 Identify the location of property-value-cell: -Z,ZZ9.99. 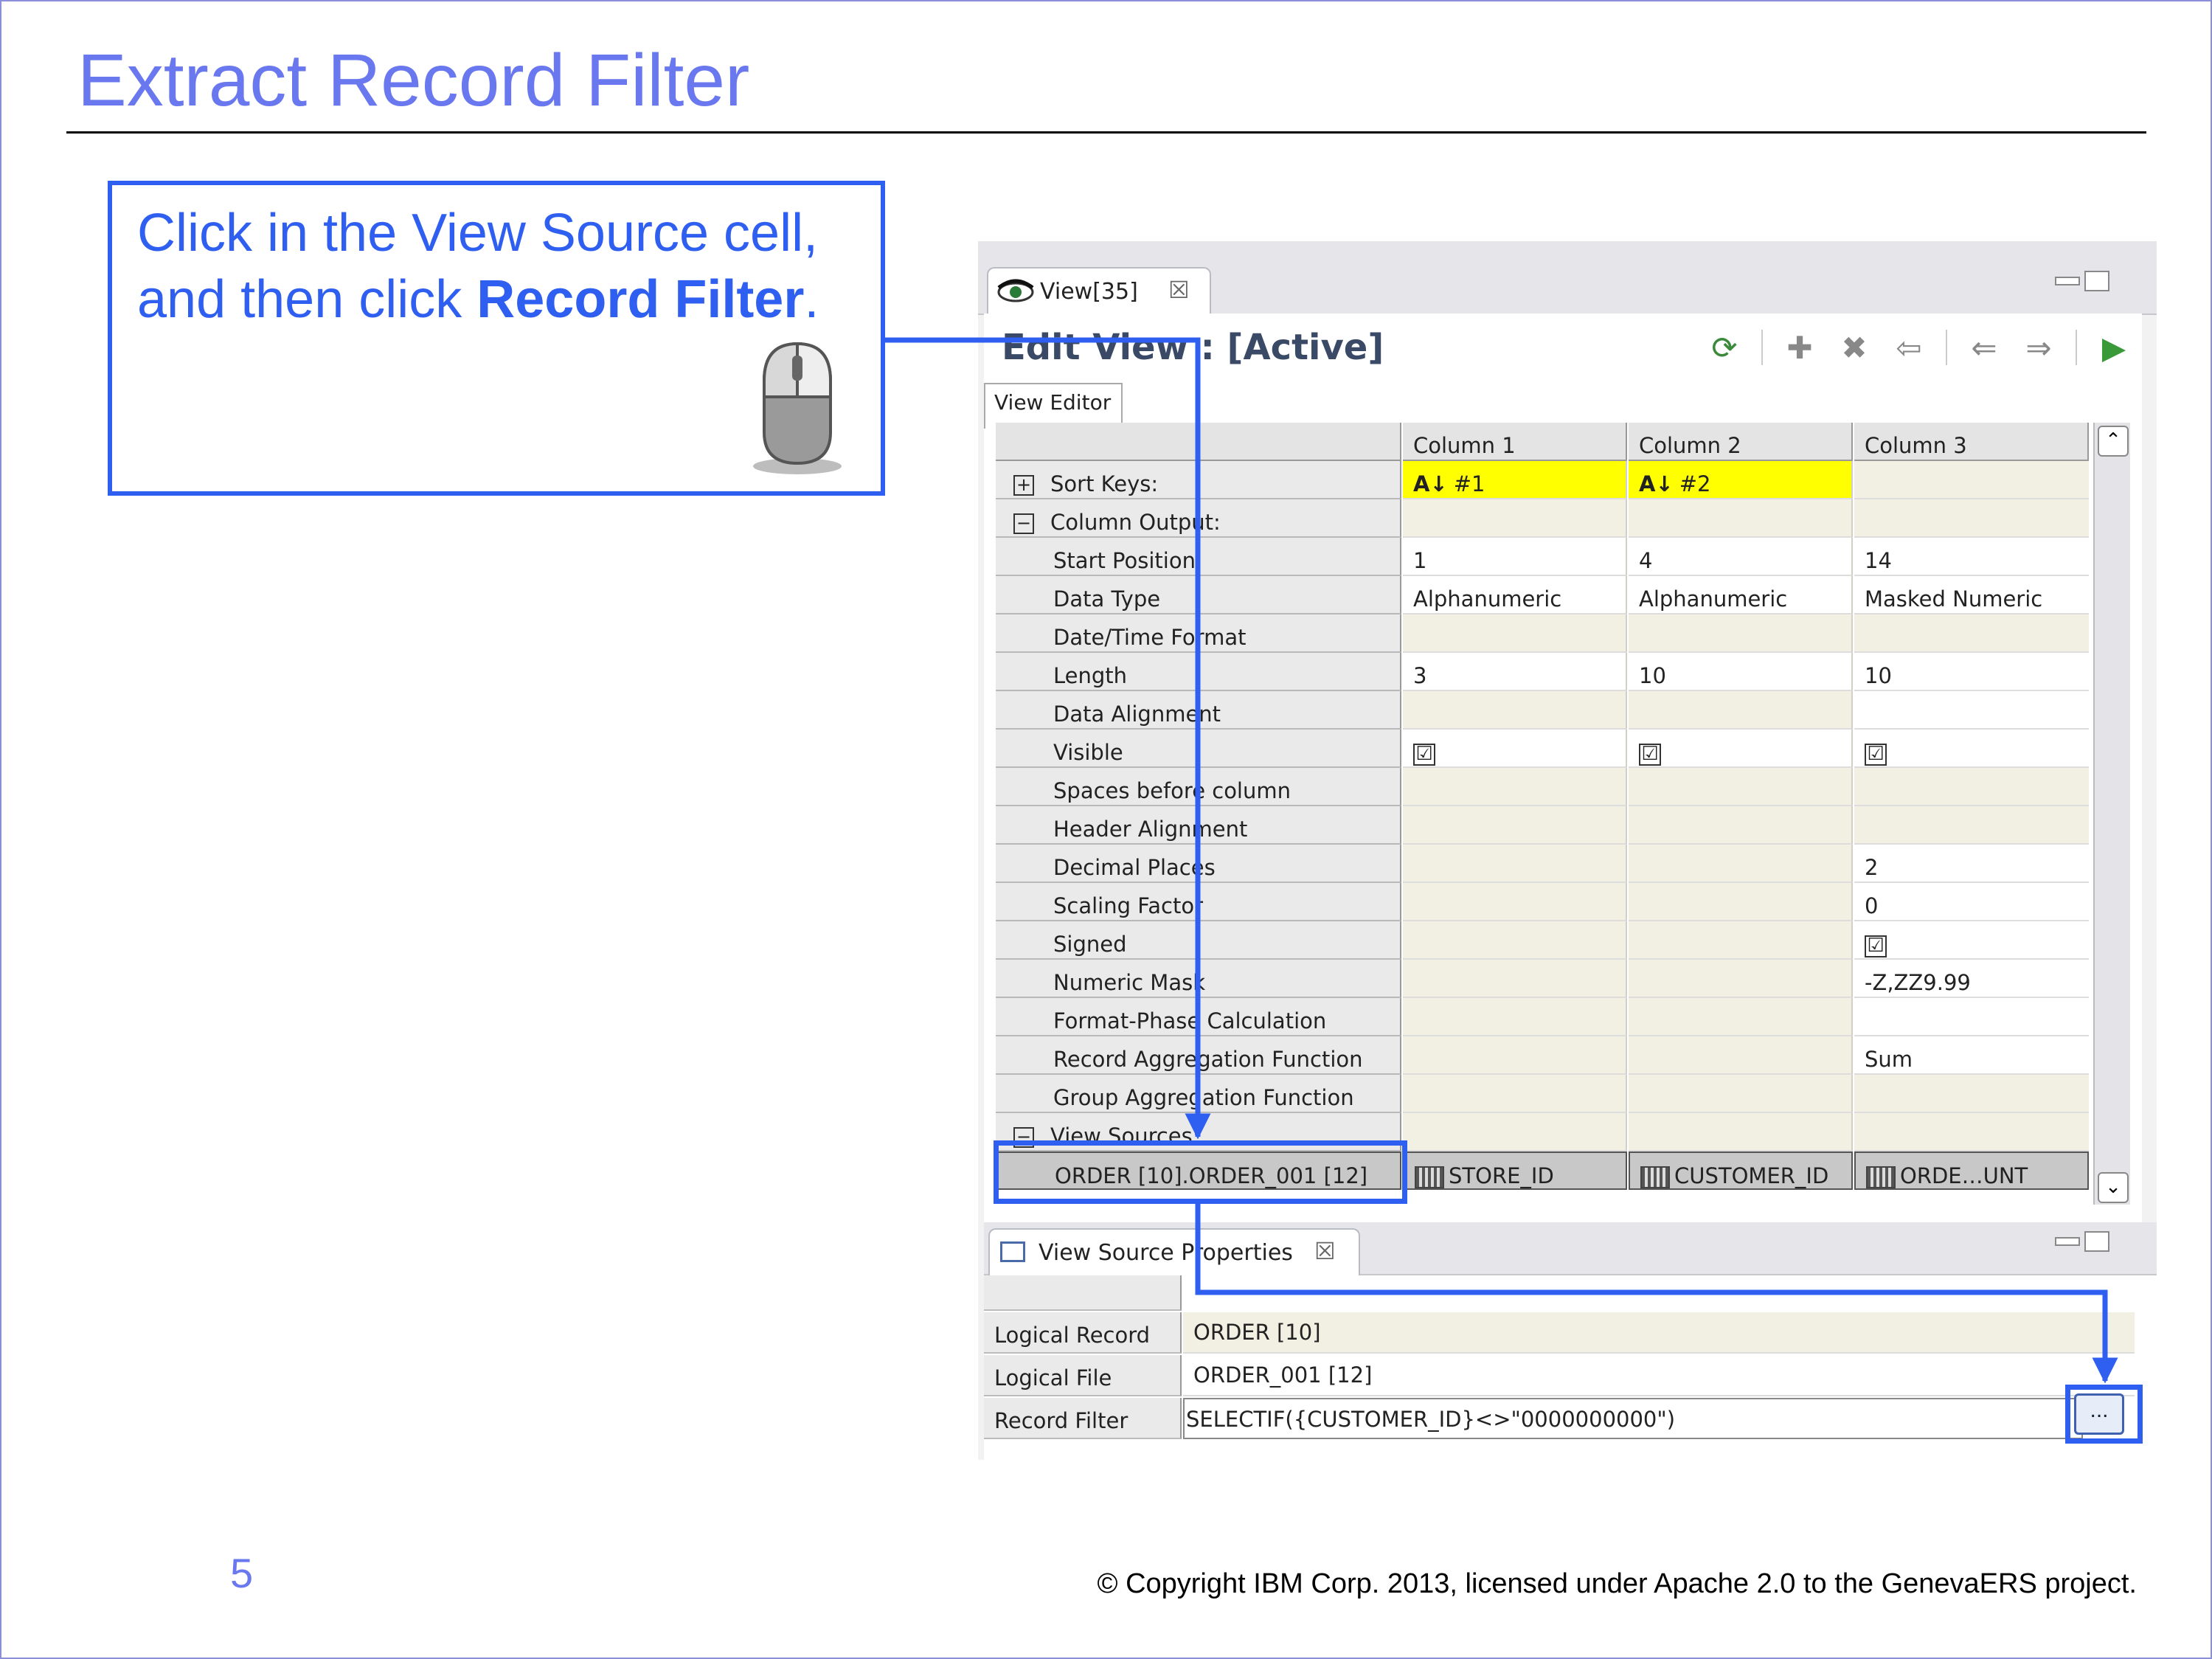
(1972, 979).